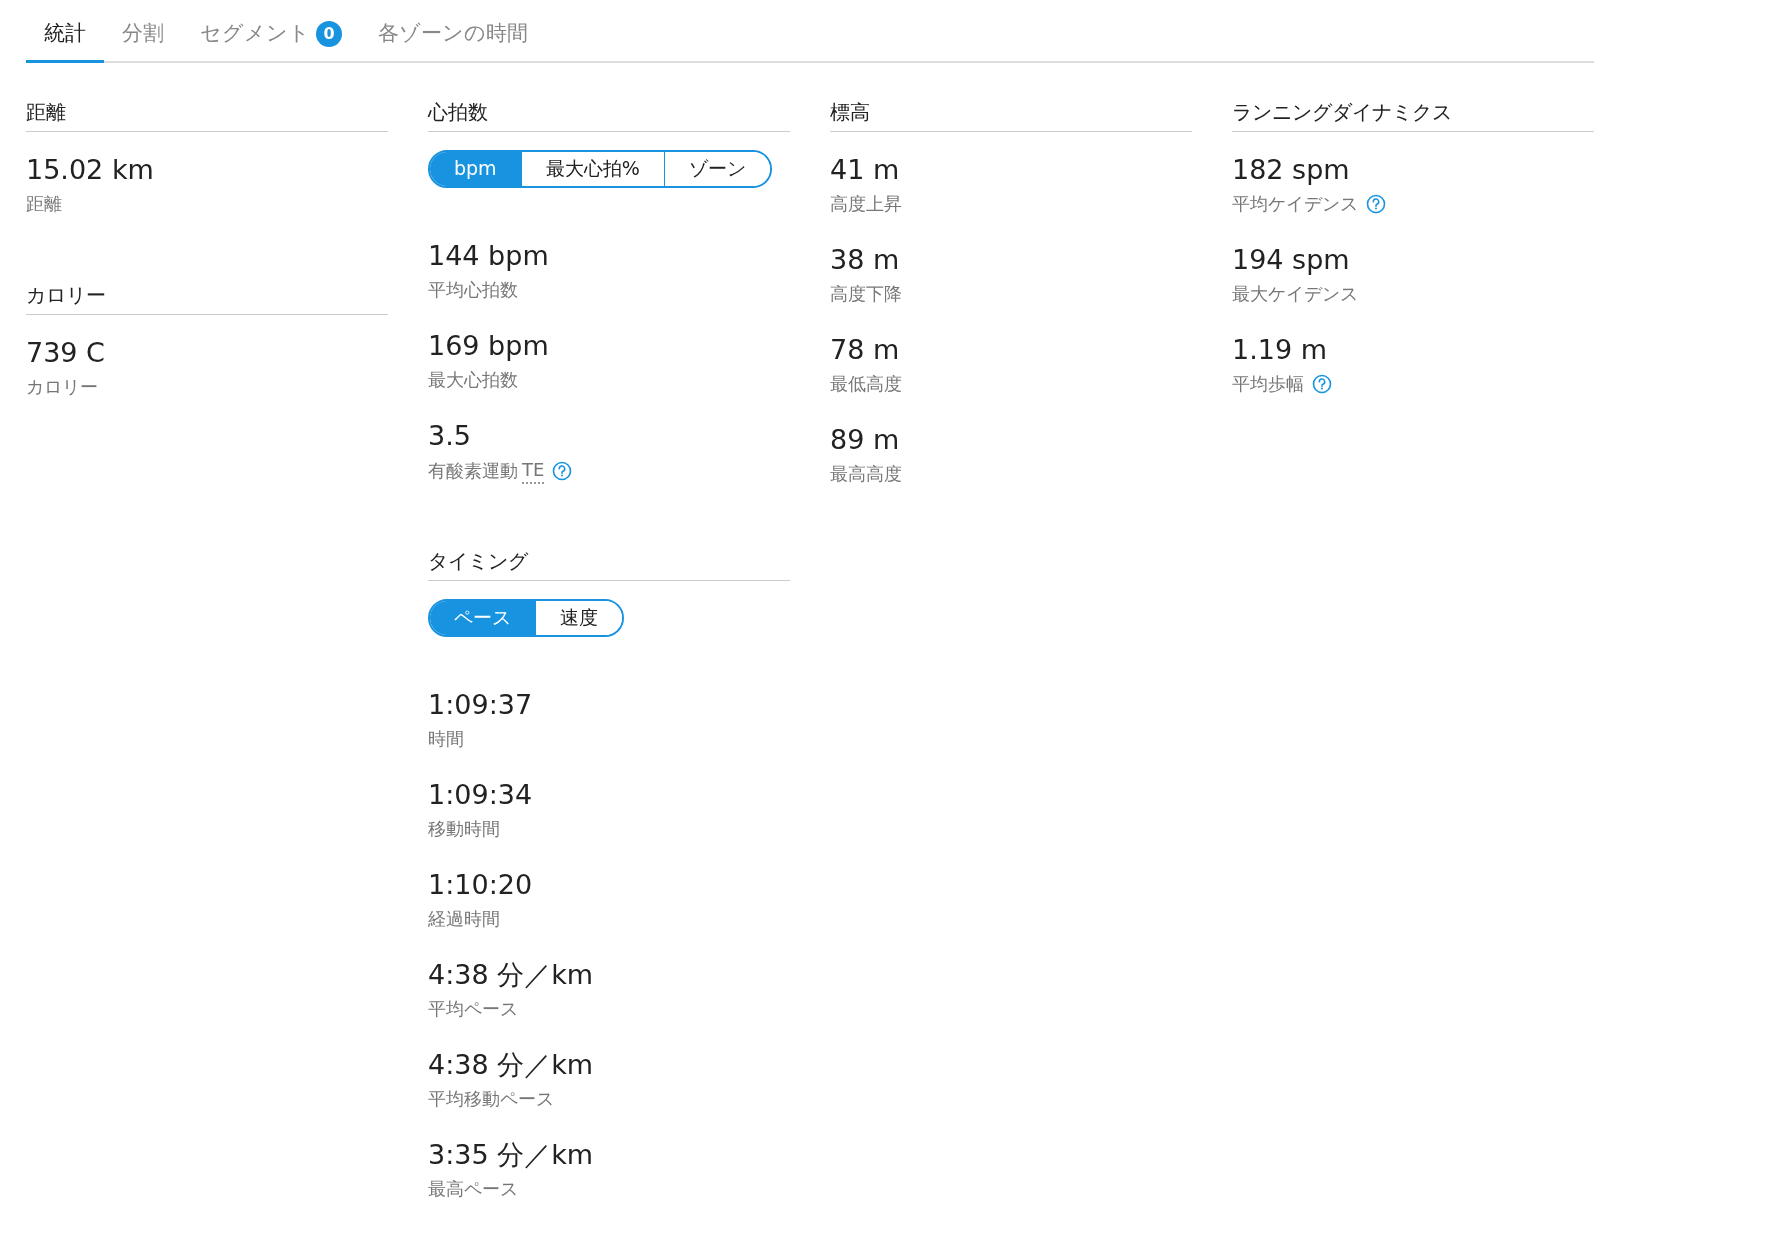 The width and height of the screenshot is (1790, 1254). Describe the element at coordinates (865, 439) in the screenshot. I see `stat-value: 89 m` at that location.